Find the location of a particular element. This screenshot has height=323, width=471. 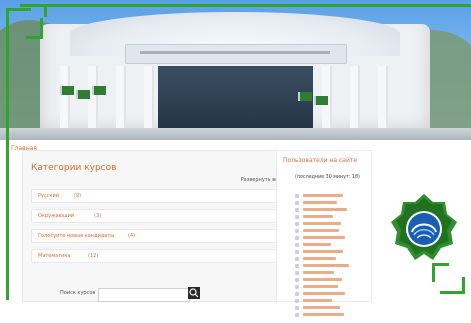

frame-top-line is located at coordinates (257, 5).